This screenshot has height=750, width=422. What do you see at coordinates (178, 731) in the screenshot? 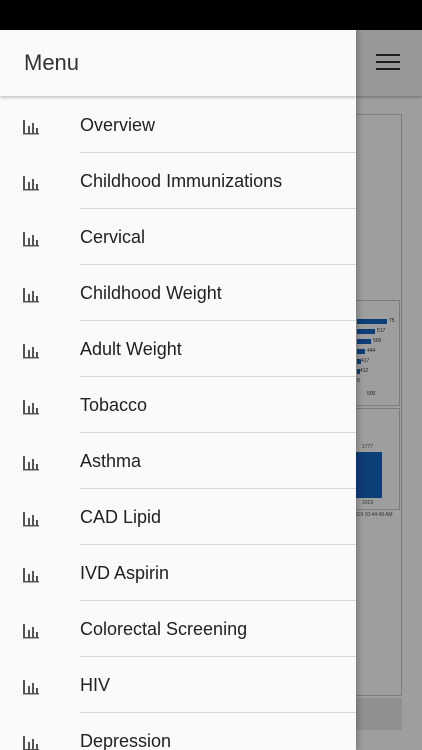
I see `menu-item-depression: Depression` at bounding box center [178, 731].